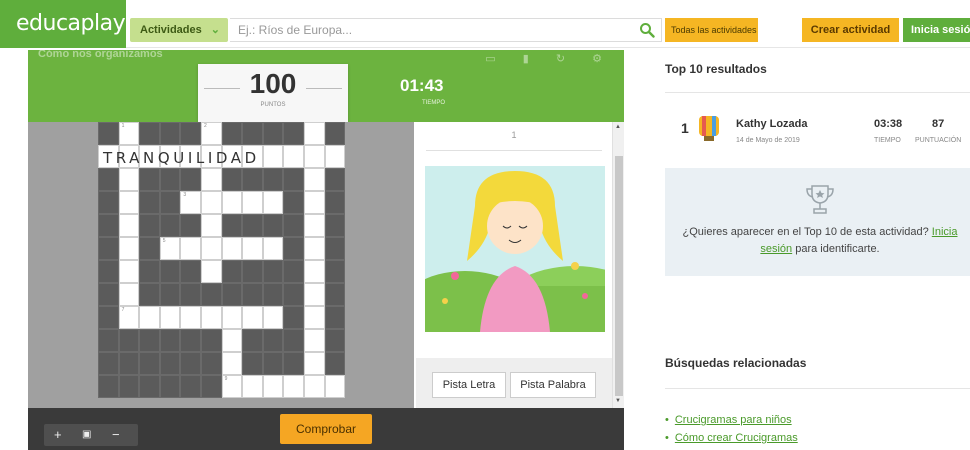  I want to click on logo-text: educaplay, so click(71, 23).